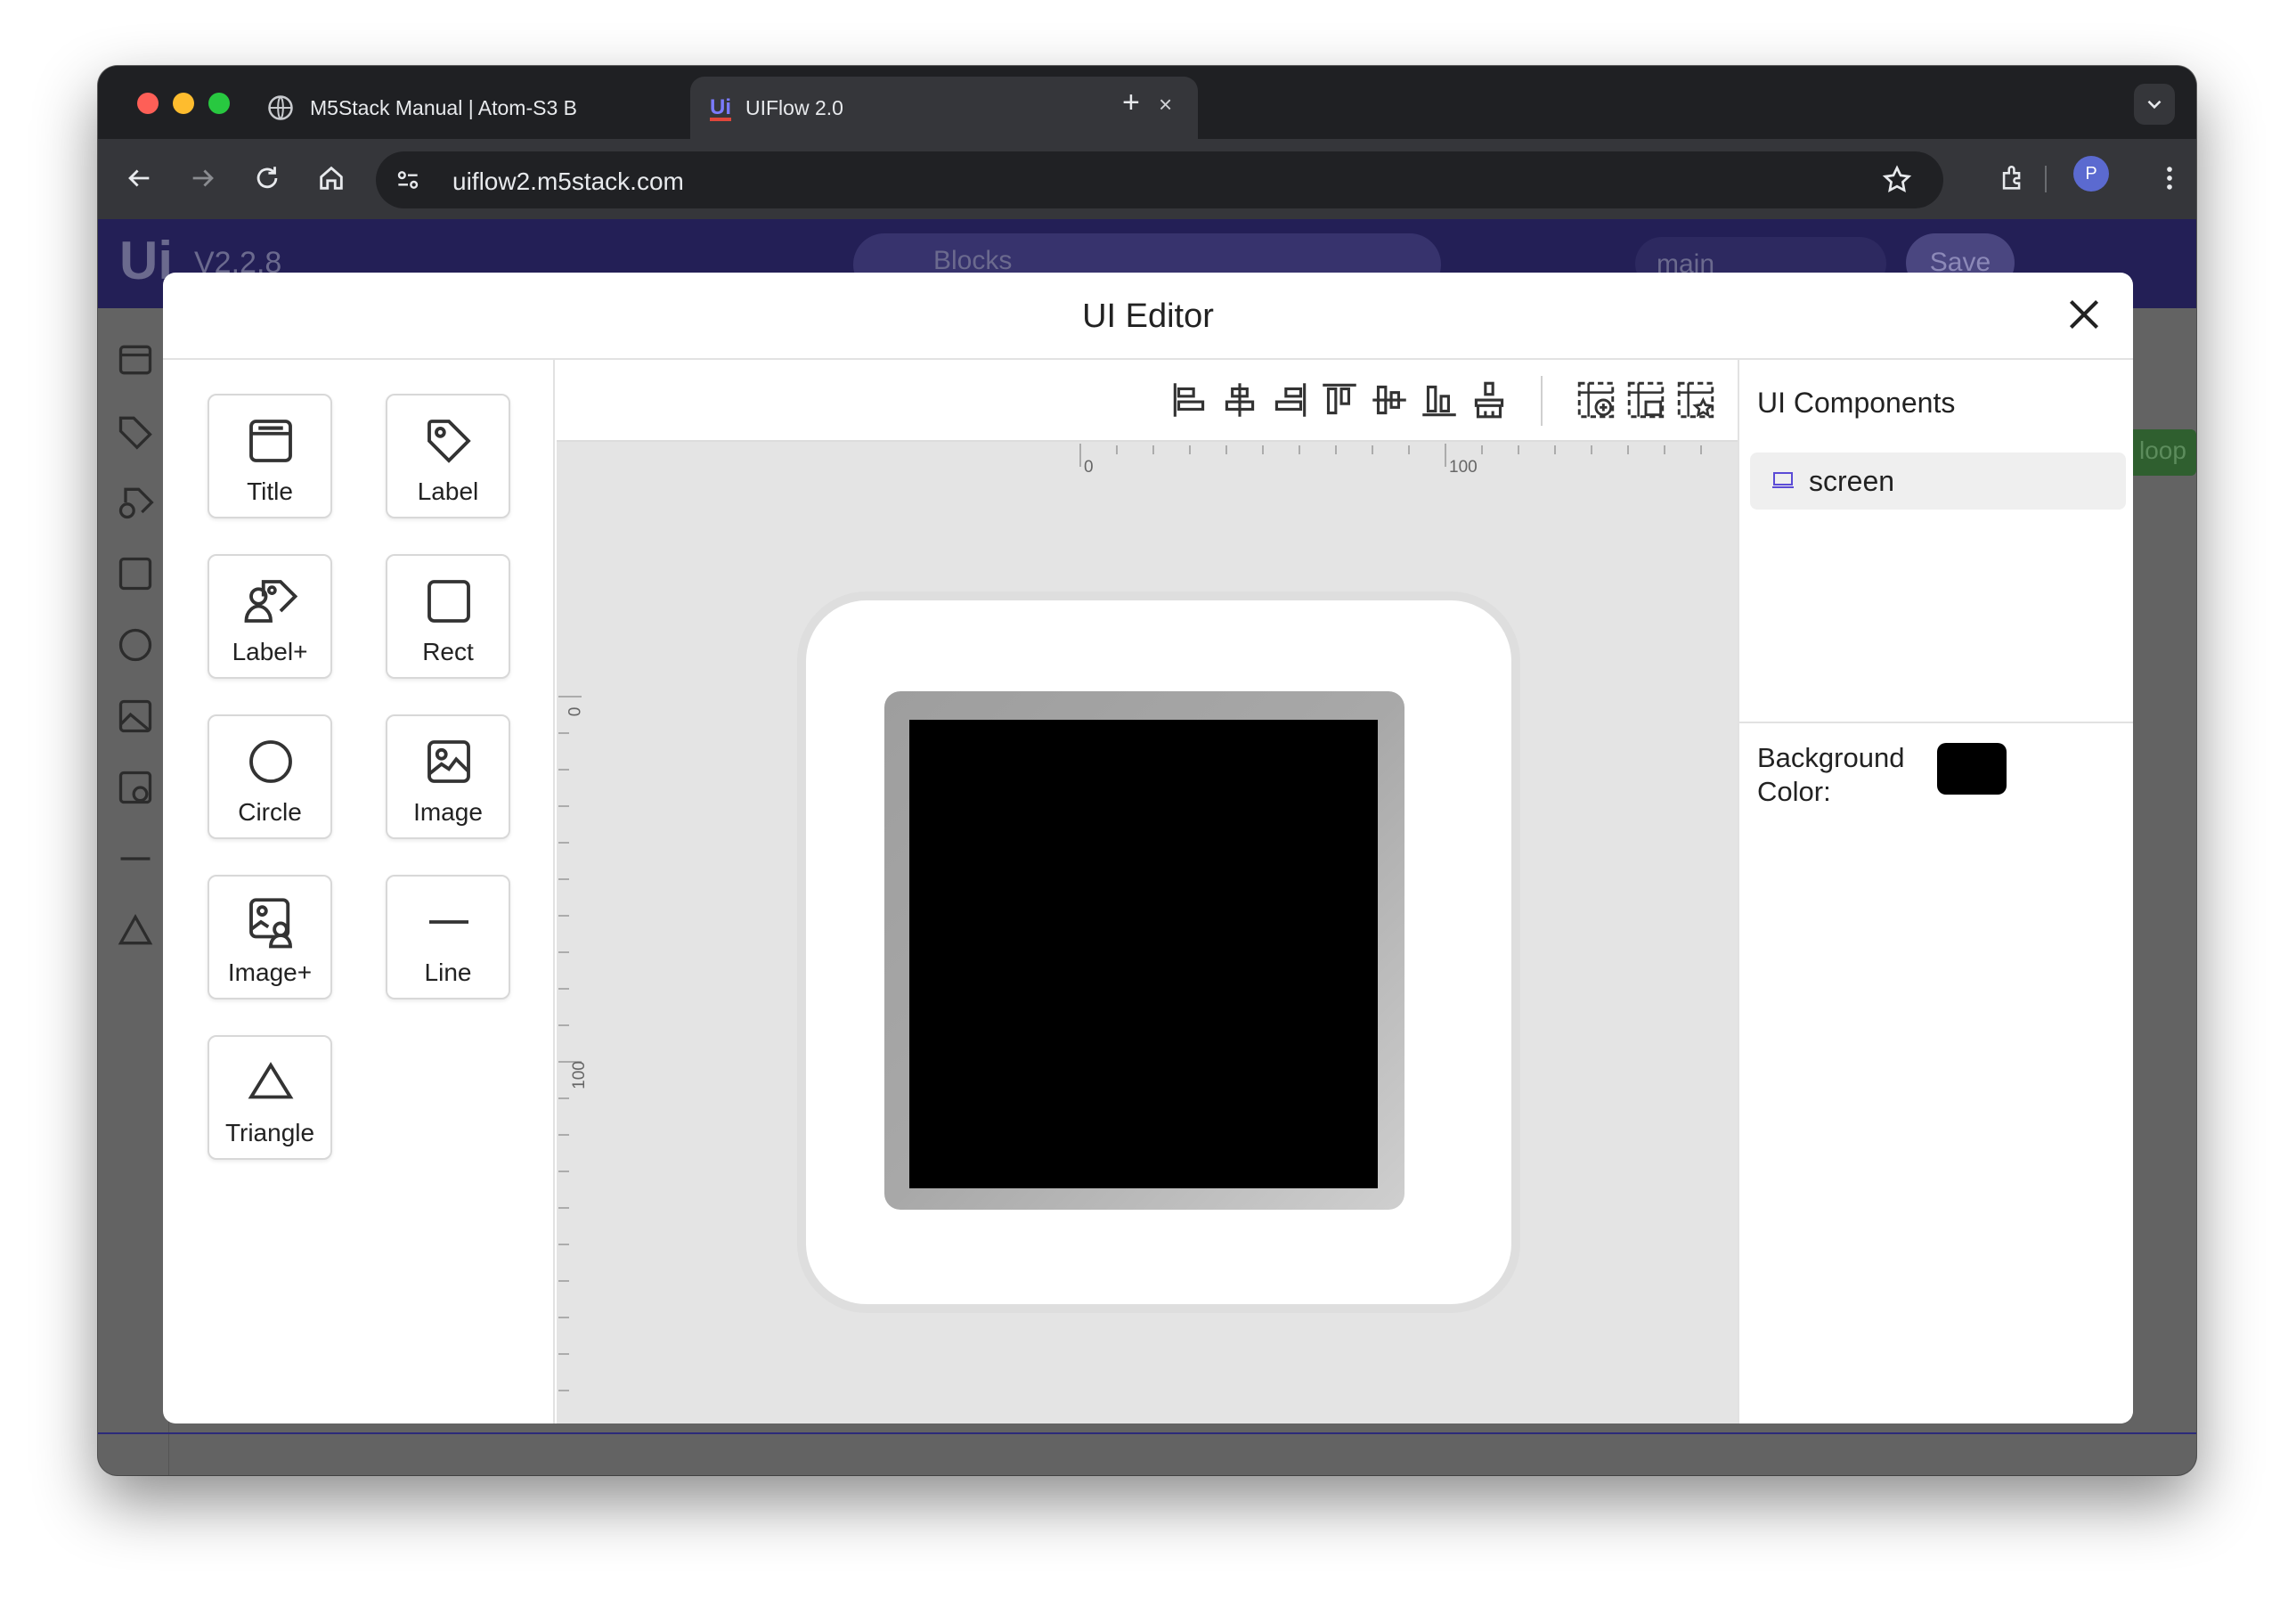  I want to click on component-label: Line, so click(448, 972).